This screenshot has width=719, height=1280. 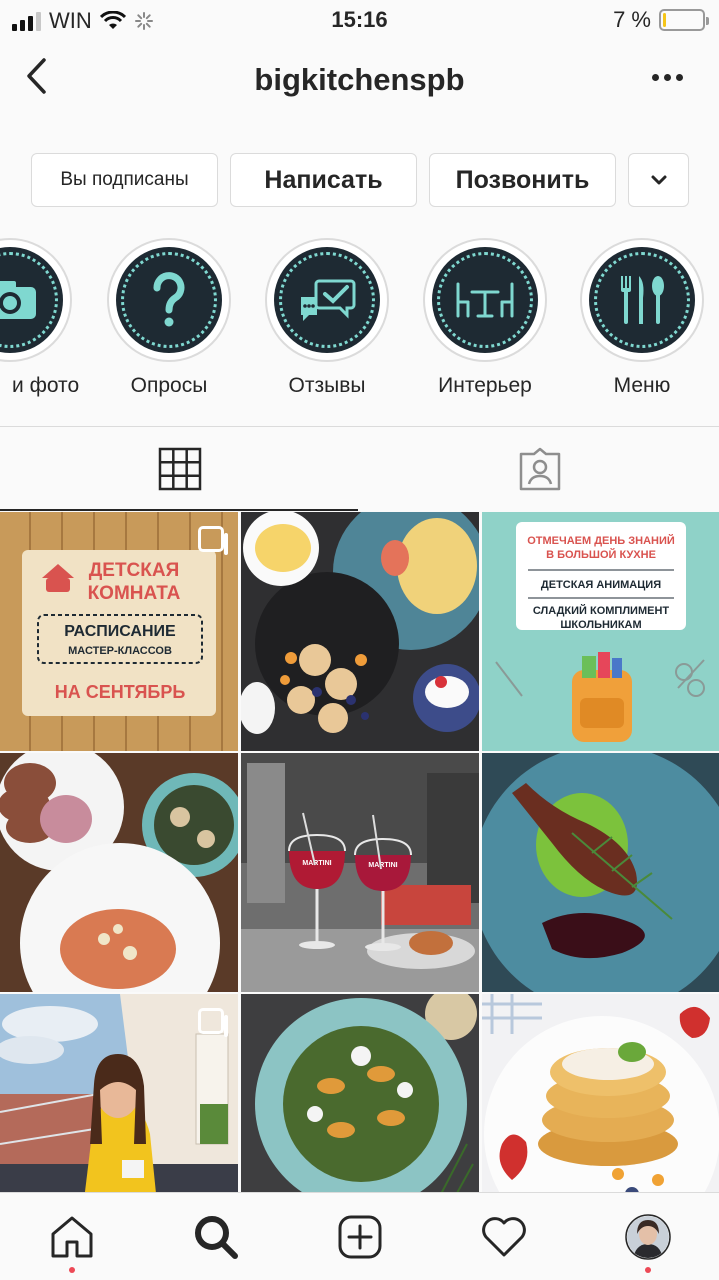 I want to click on nav-activity, so click(x=504, y=1237).